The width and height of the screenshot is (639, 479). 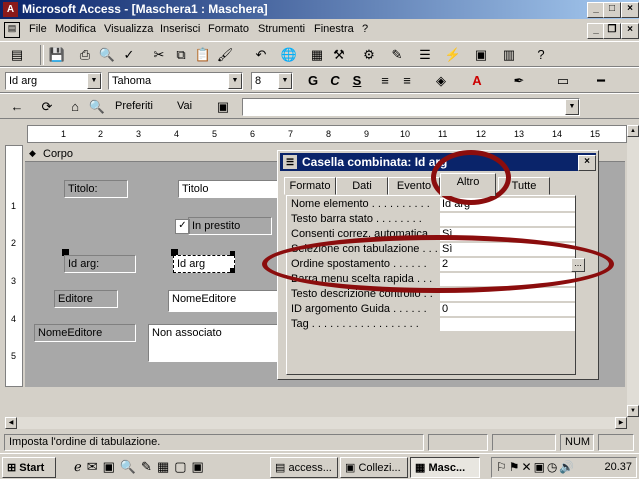 I want to click on toolbox-icon: ⚒, so click(x=339, y=55).